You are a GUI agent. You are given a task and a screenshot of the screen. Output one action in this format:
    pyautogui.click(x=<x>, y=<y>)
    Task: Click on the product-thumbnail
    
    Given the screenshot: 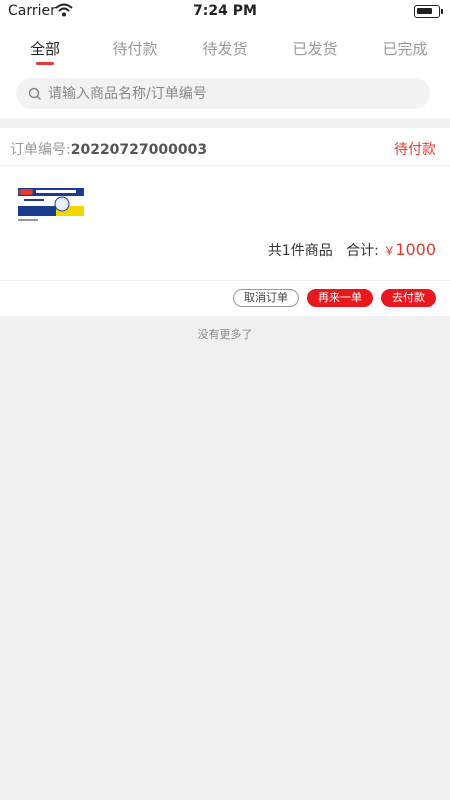 What is the action you would take?
    pyautogui.click(x=51, y=205)
    